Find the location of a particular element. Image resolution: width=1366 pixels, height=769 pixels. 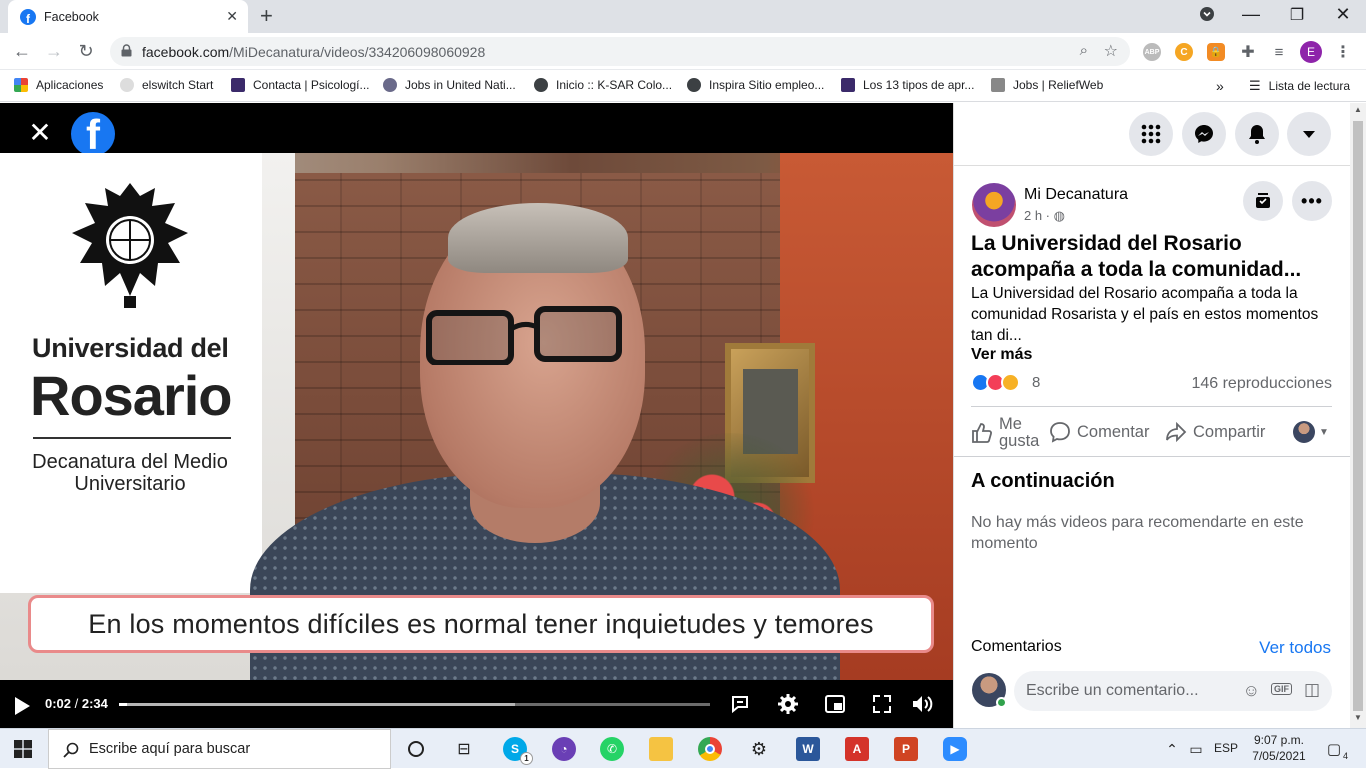

chrome-icon is located at coordinates (710, 749).